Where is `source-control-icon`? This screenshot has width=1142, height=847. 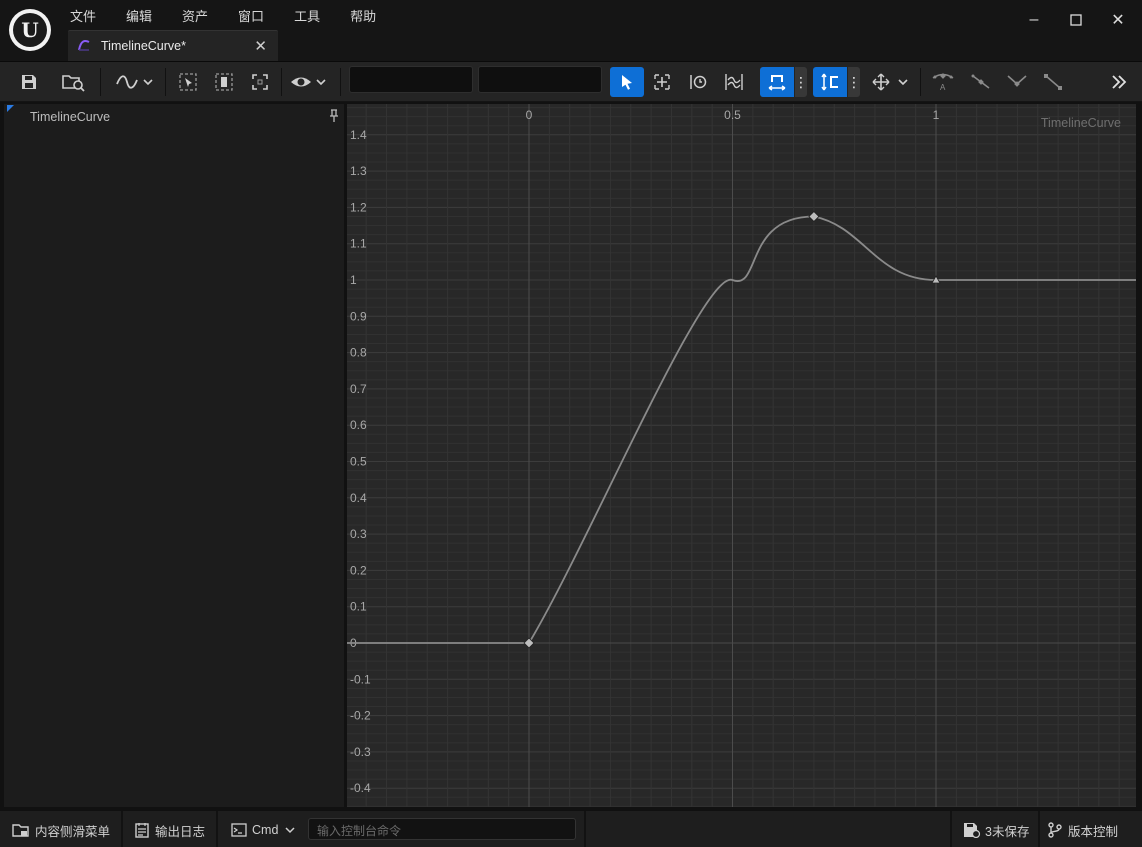
source-control-icon is located at coordinates (1055, 830).